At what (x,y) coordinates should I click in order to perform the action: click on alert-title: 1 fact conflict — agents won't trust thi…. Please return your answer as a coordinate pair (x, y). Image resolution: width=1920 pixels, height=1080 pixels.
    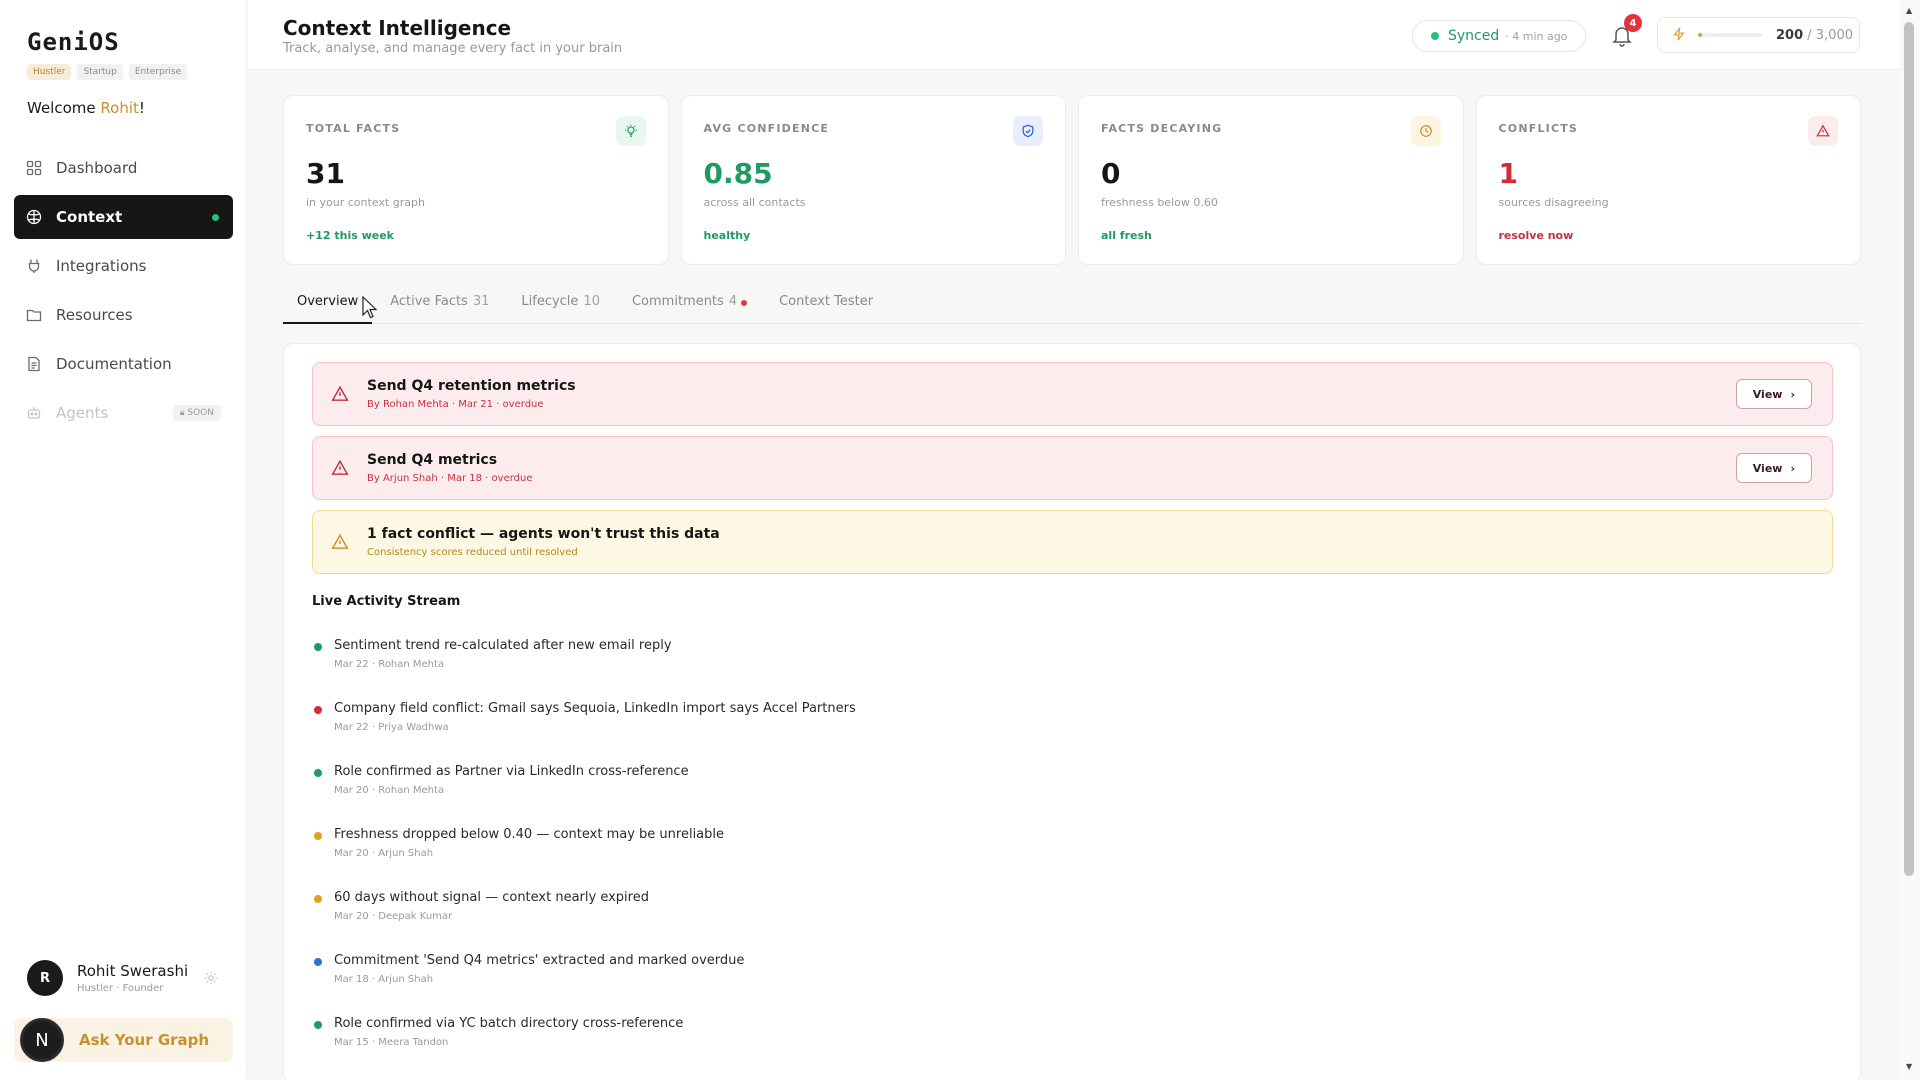
    Looking at the image, I should click on (543, 534).